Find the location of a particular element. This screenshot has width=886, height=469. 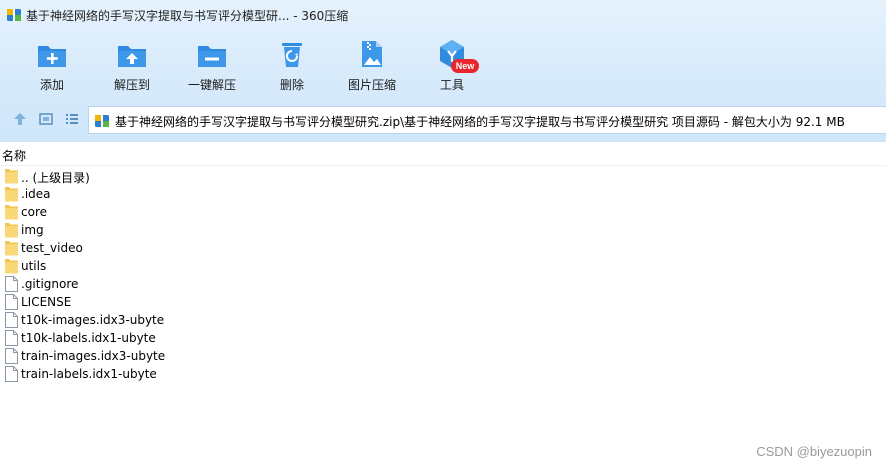

add-button: 添加 is located at coordinates (52, 65).